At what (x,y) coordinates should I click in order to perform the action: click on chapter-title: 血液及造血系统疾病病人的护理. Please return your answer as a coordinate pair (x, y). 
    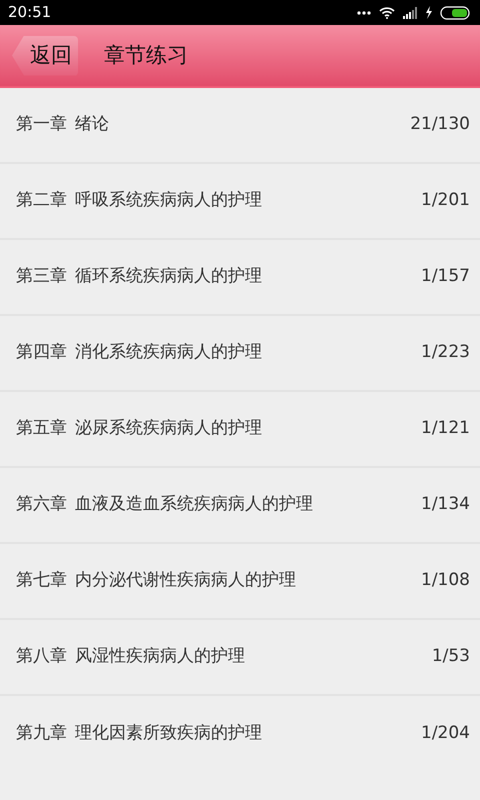
    Looking at the image, I should click on (194, 504).